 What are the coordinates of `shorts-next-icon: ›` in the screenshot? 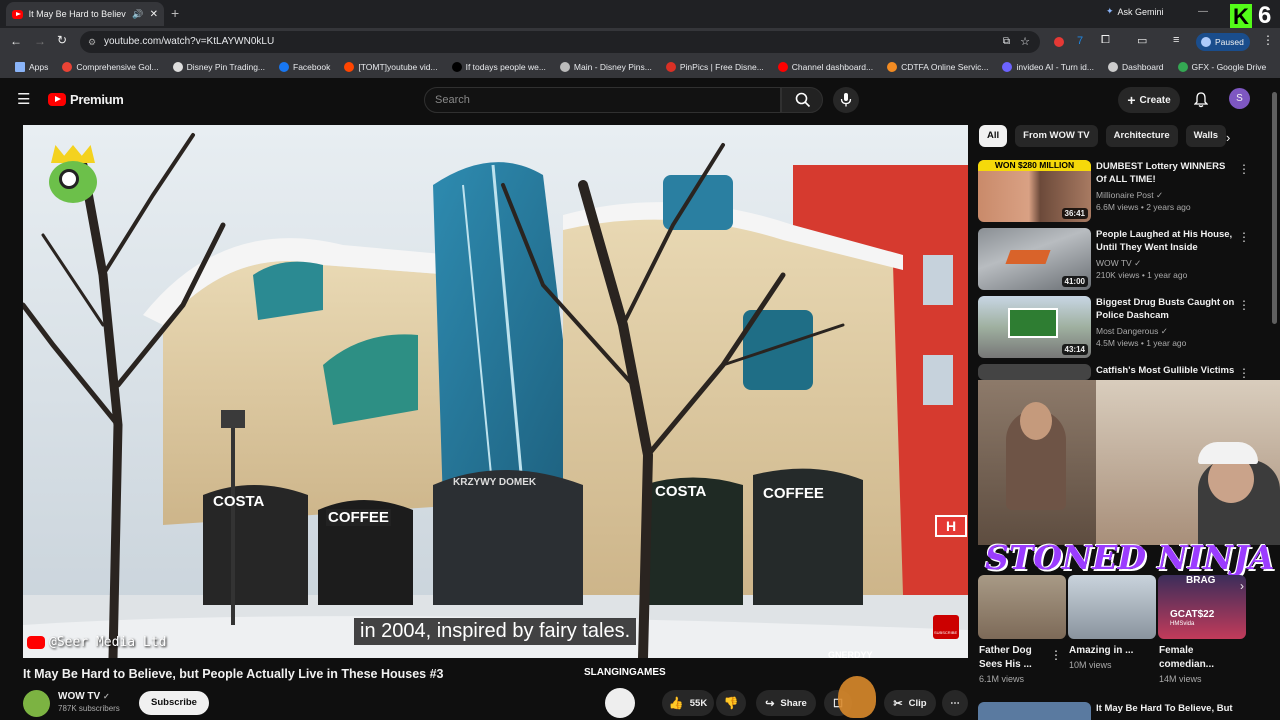 It's located at (1242, 586).